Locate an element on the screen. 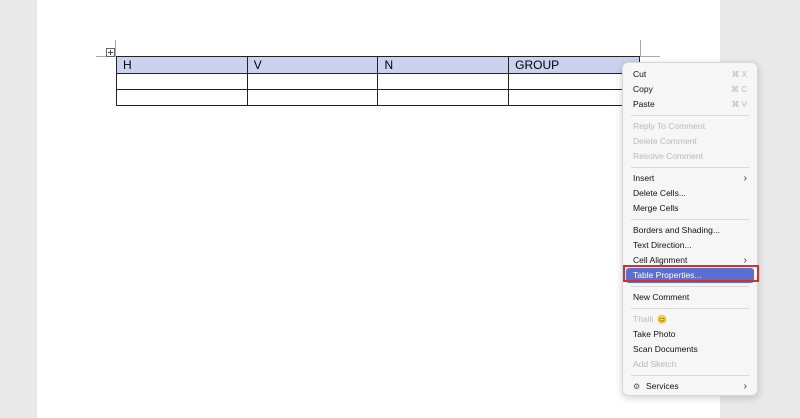 This screenshot has height=418, width=800. menu-item-label: Reply To Comment is located at coordinates (669, 126).